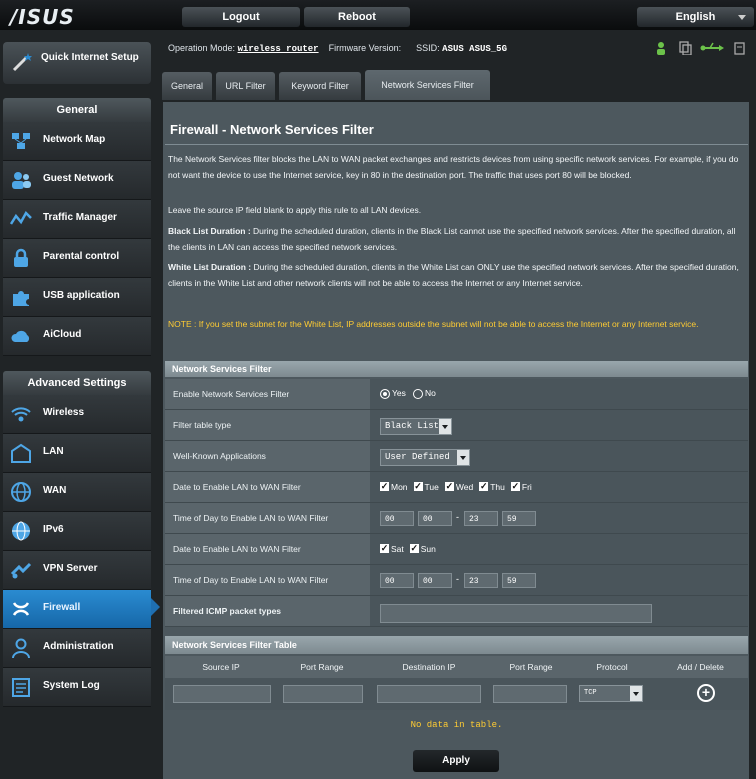 The image size is (756, 779). Describe the element at coordinates (81, 256) in the screenshot. I see `sidebar-item-label: Parental control` at that location.